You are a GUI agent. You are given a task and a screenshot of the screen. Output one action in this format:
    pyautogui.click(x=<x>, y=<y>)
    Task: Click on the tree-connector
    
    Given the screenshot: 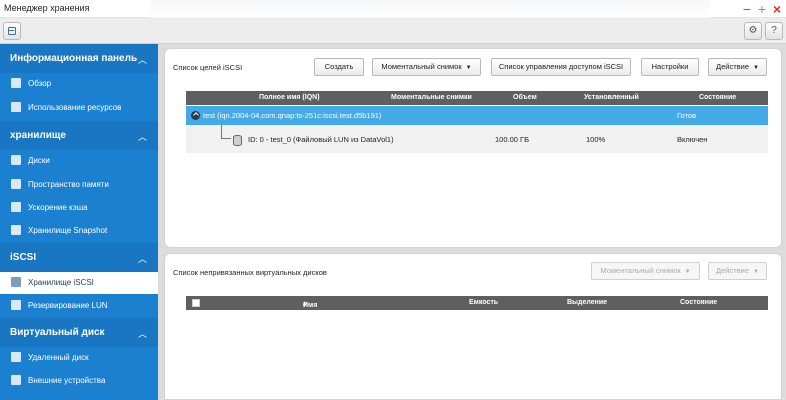 What is the action you would take?
    pyautogui.click(x=226, y=132)
    